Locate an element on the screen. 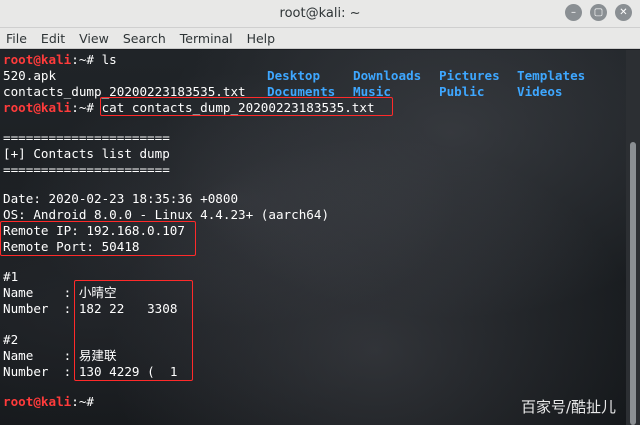 Image resolution: width=640 pixels, height=425 pixels. minimize-button: – is located at coordinates (573, 12).